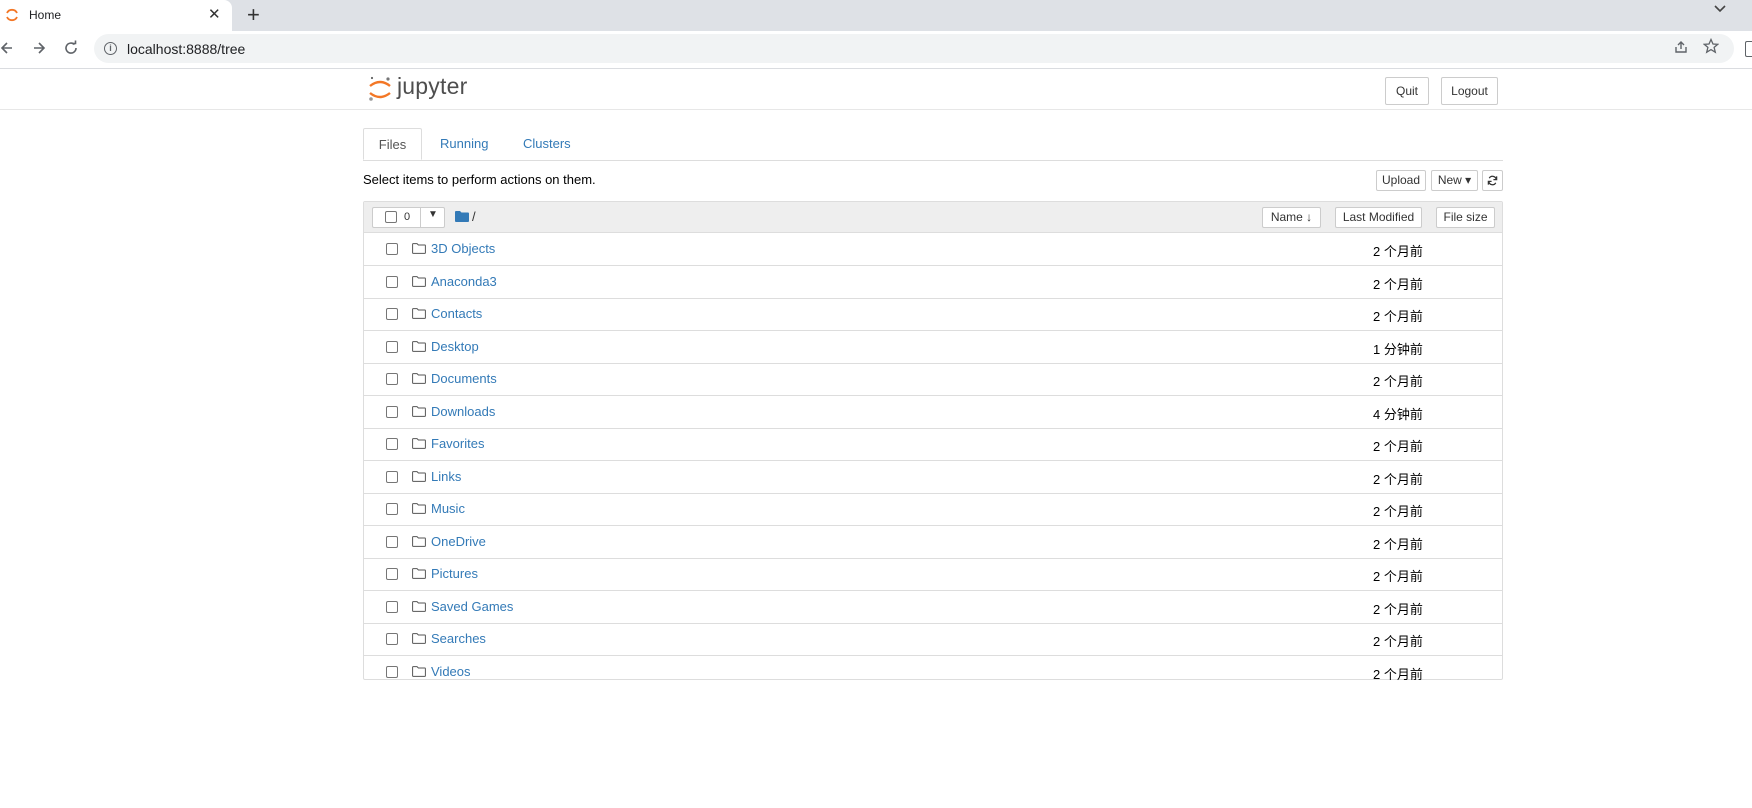 This screenshot has width=1752, height=808. I want to click on file-list-item: Links 2 个月前, so click(933, 477).